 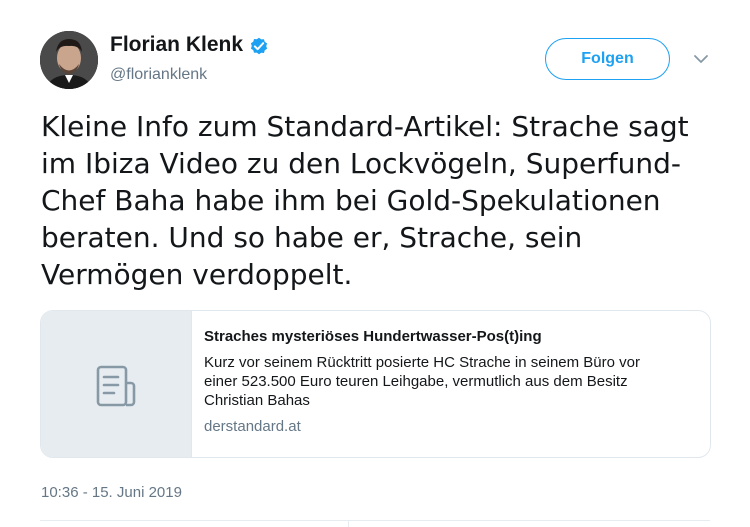 I want to click on divider, so click(x=375, y=520).